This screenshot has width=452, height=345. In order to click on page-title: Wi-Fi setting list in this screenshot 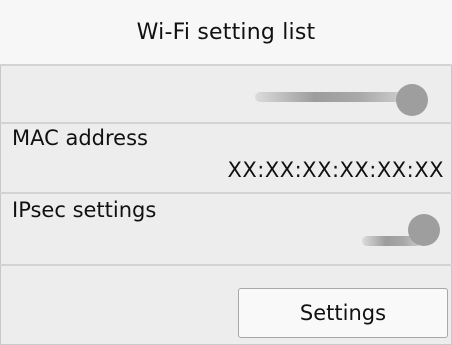, I will do `click(226, 32)`.